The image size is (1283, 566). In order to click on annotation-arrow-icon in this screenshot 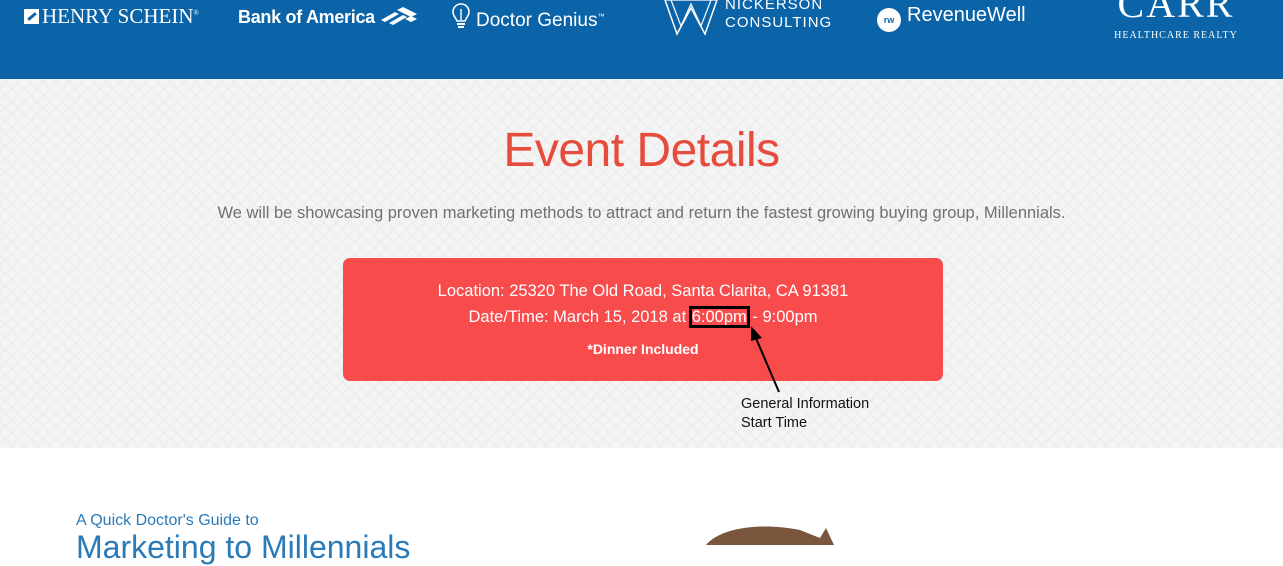, I will do `click(765, 359)`.